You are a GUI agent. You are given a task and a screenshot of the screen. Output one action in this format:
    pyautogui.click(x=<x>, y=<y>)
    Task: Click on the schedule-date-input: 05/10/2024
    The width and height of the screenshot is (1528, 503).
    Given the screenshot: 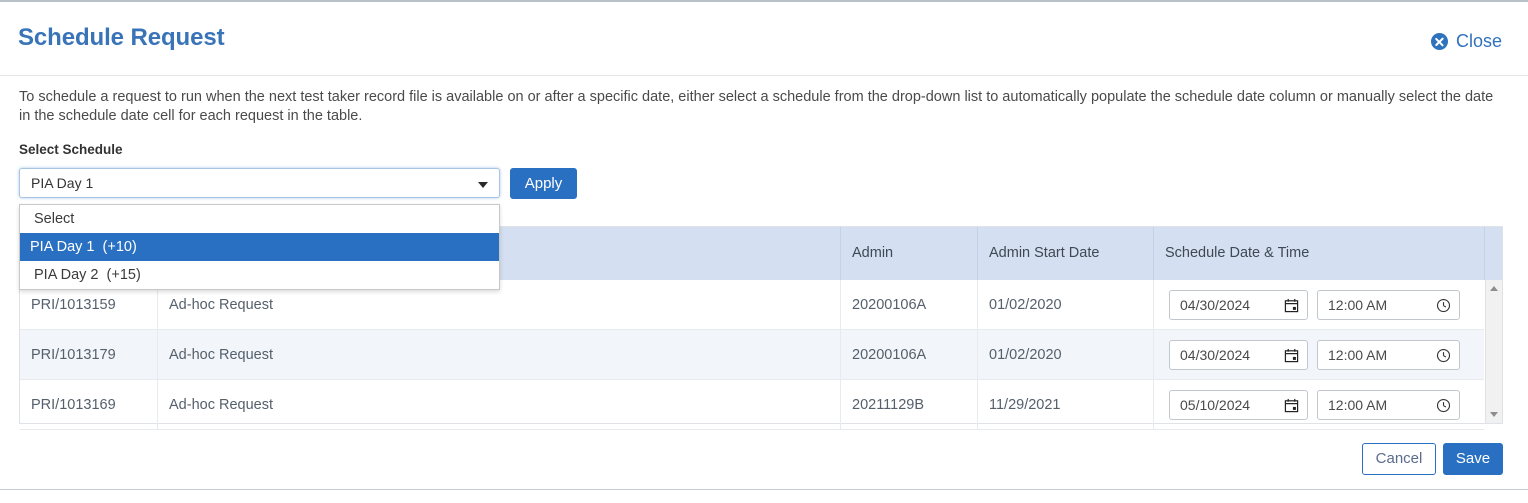 What is the action you would take?
    pyautogui.click(x=1238, y=405)
    